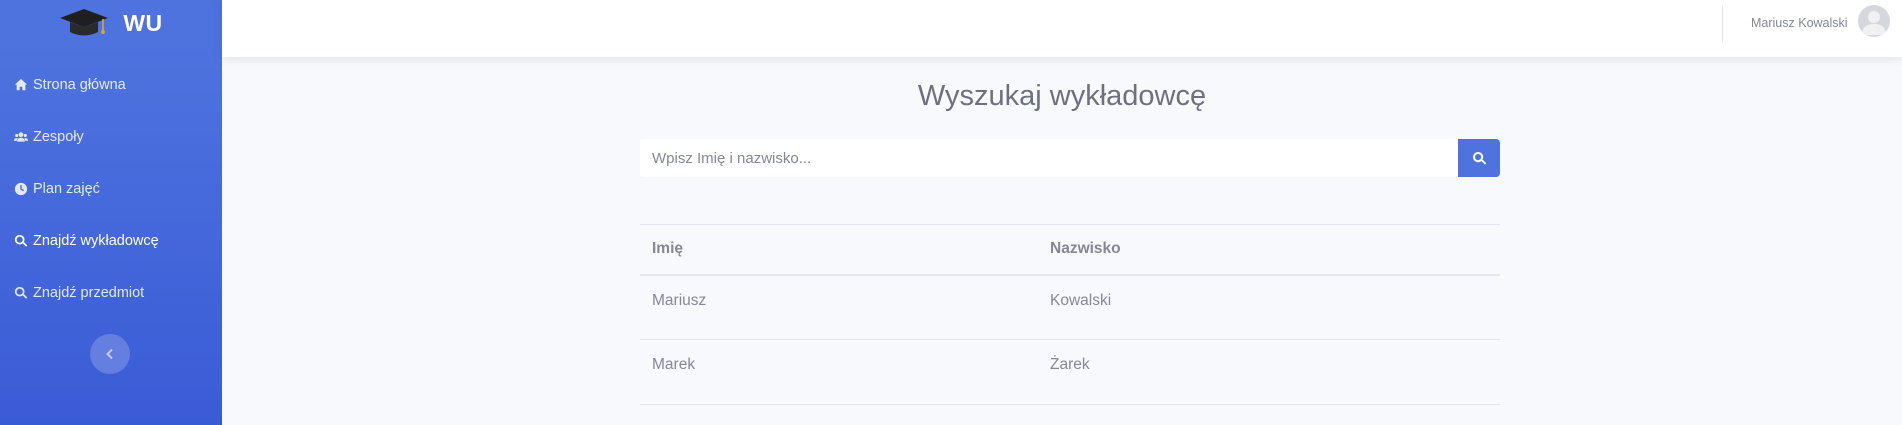 Image resolution: width=1902 pixels, height=425 pixels. What do you see at coordinates (839, 372) in the screenshot?
I see `cell-first-name: Marek` at bounding box center [839, 372].